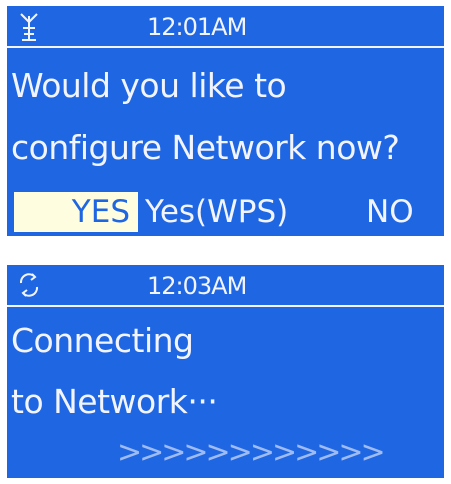  Describe the element at coordinates (197, 27) in the screenshot. I see `clock-time: 12:01AM` at that location.